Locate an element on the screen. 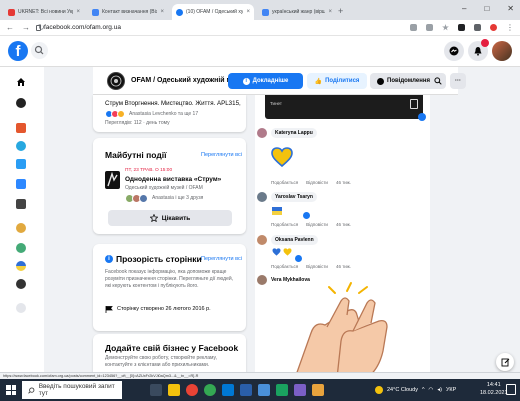 Image resolution: width=520 pixels, height=401 pixels. new-tab-button: + is located at coordinates (340, 11).